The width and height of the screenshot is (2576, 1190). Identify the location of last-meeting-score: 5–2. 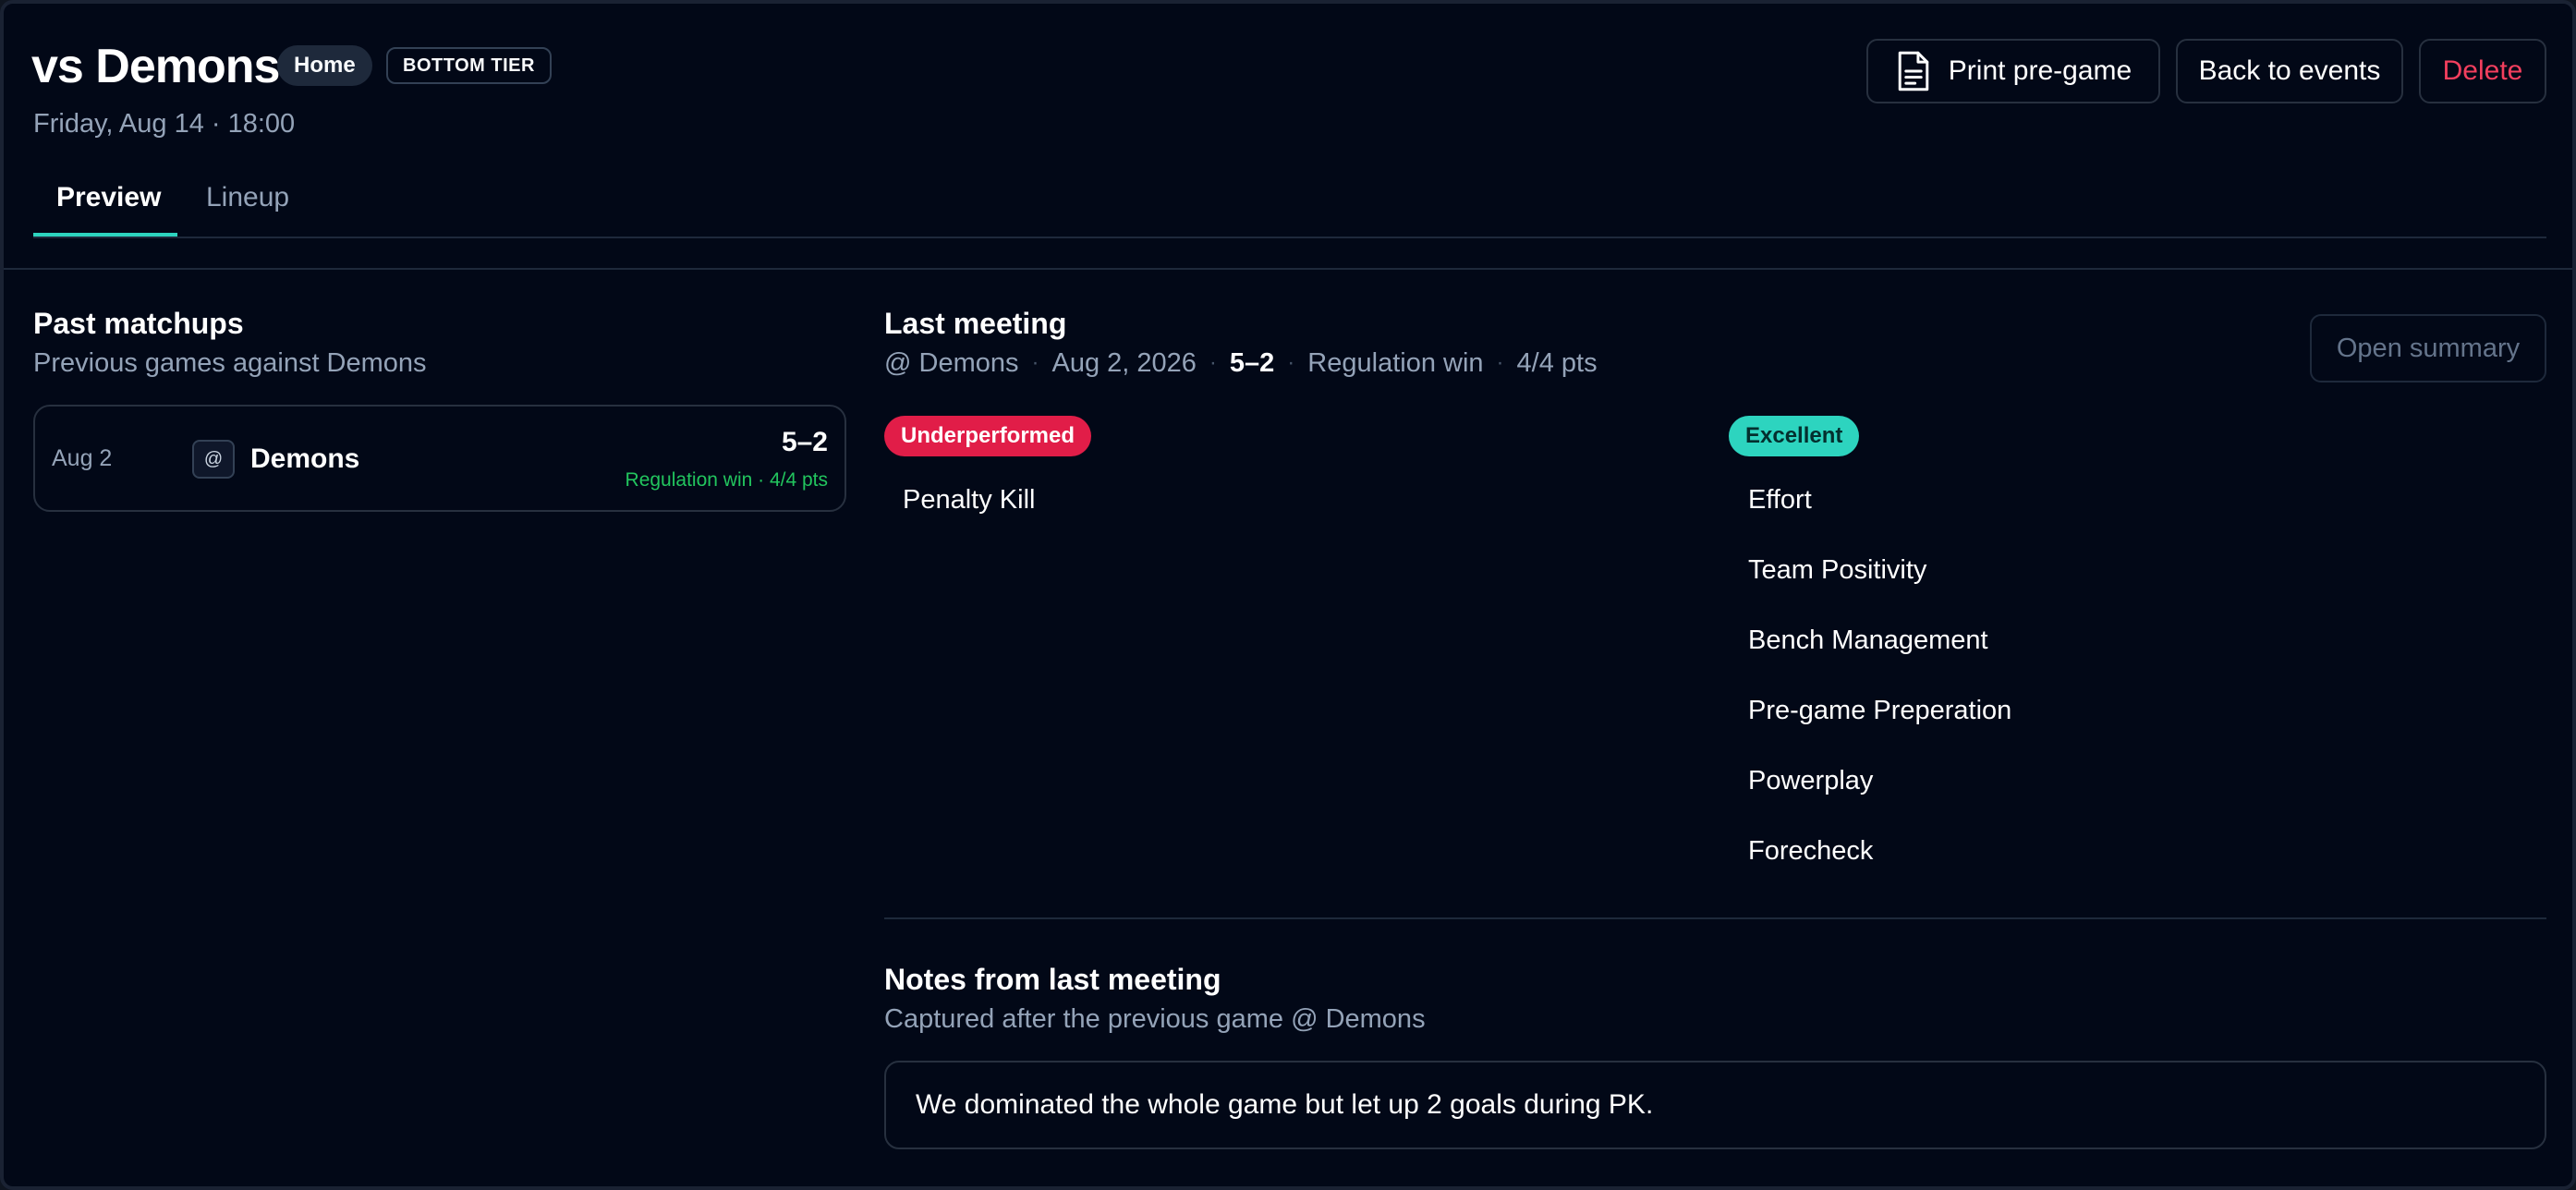
(1252, 363).